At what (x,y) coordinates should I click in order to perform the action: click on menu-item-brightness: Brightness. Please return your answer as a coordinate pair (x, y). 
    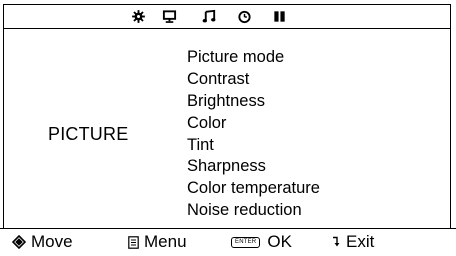
    Looking at the image, I should click on (253, 102).